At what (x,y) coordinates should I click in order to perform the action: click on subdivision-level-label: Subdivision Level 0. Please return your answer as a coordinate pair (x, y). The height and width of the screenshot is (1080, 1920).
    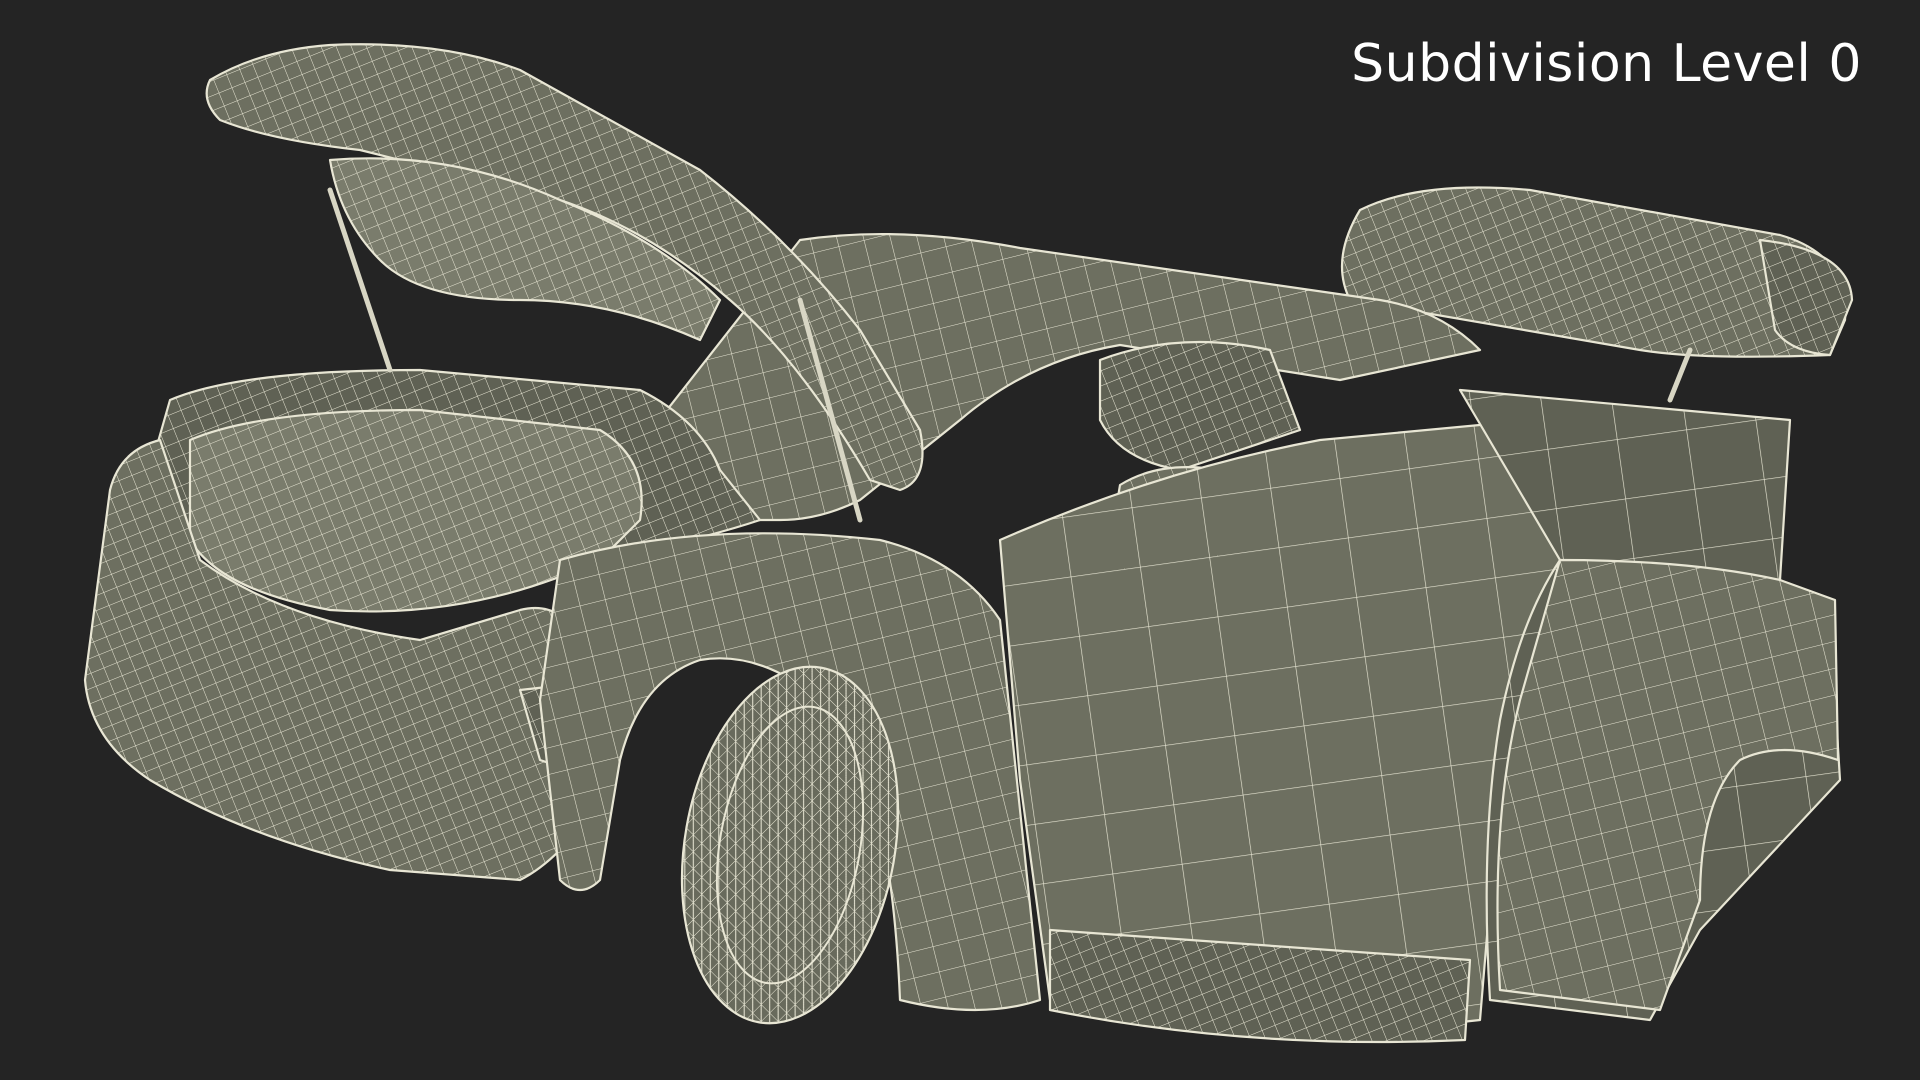
    Looking at the image, I should click on (1606, 64).